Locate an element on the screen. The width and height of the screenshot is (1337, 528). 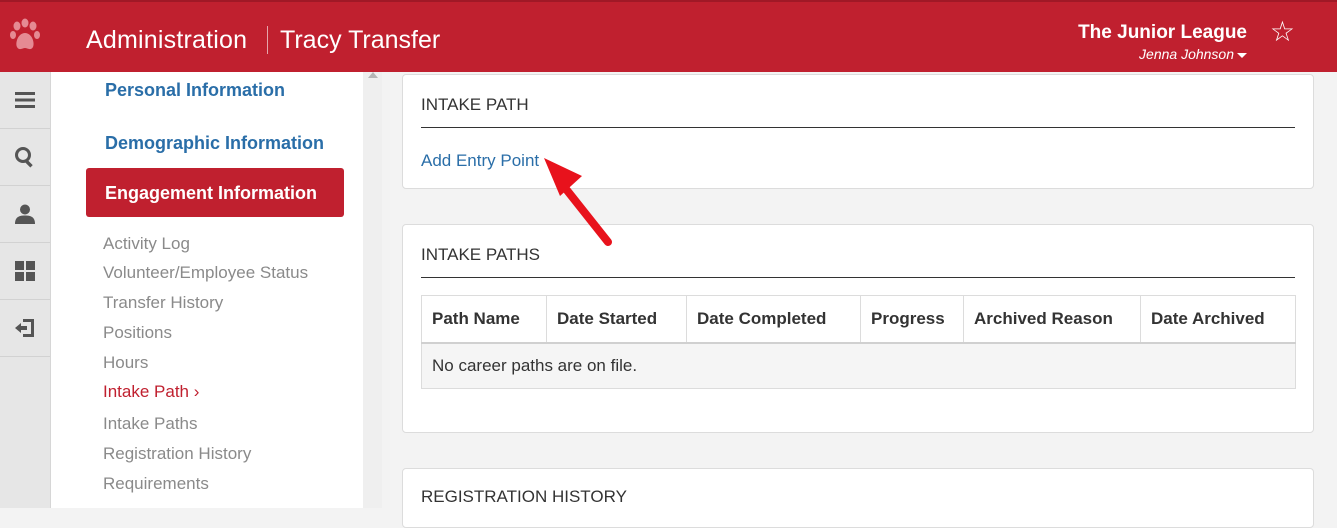
search-icon is located at coordinates (25, 157).